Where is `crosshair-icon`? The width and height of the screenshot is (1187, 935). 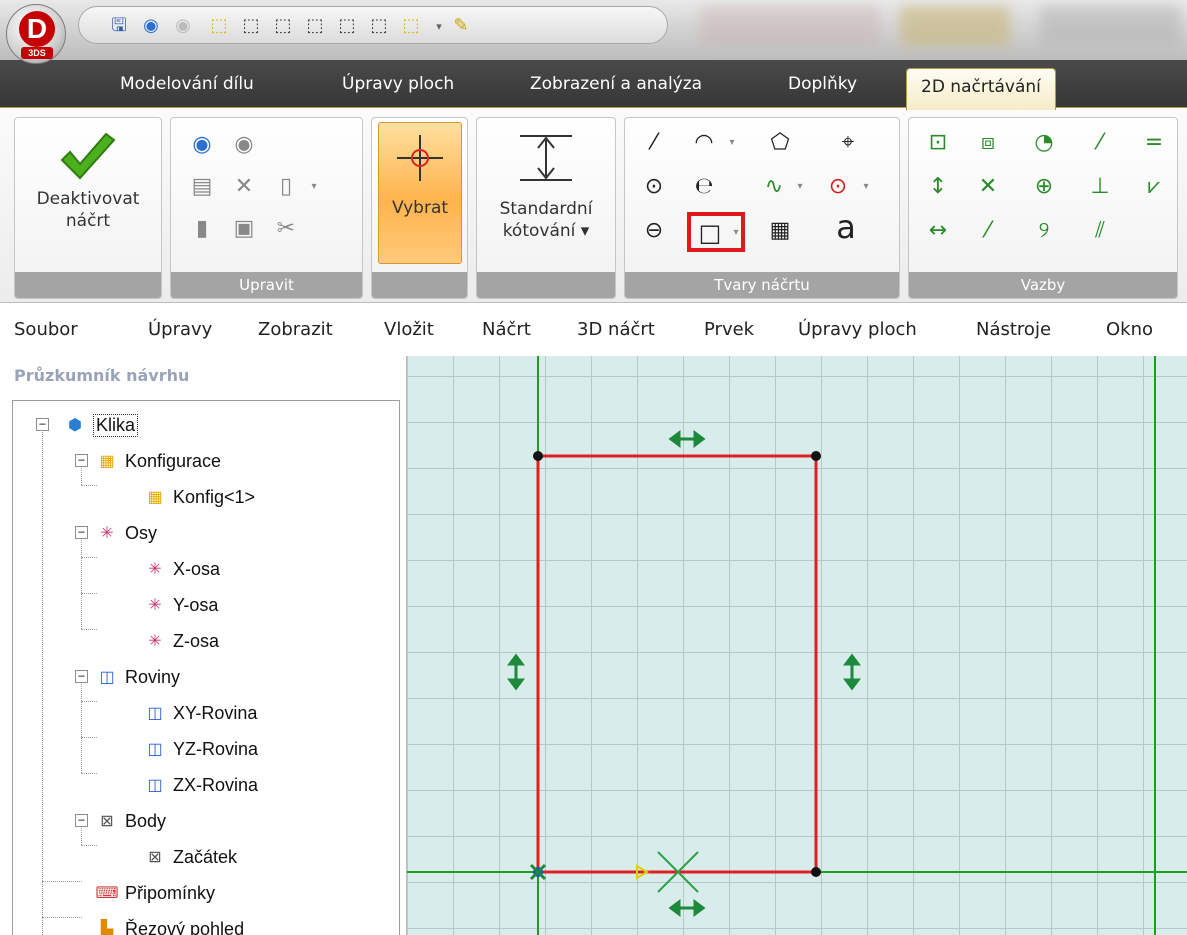
crosshair-icon is located at coordinates (420, 158).